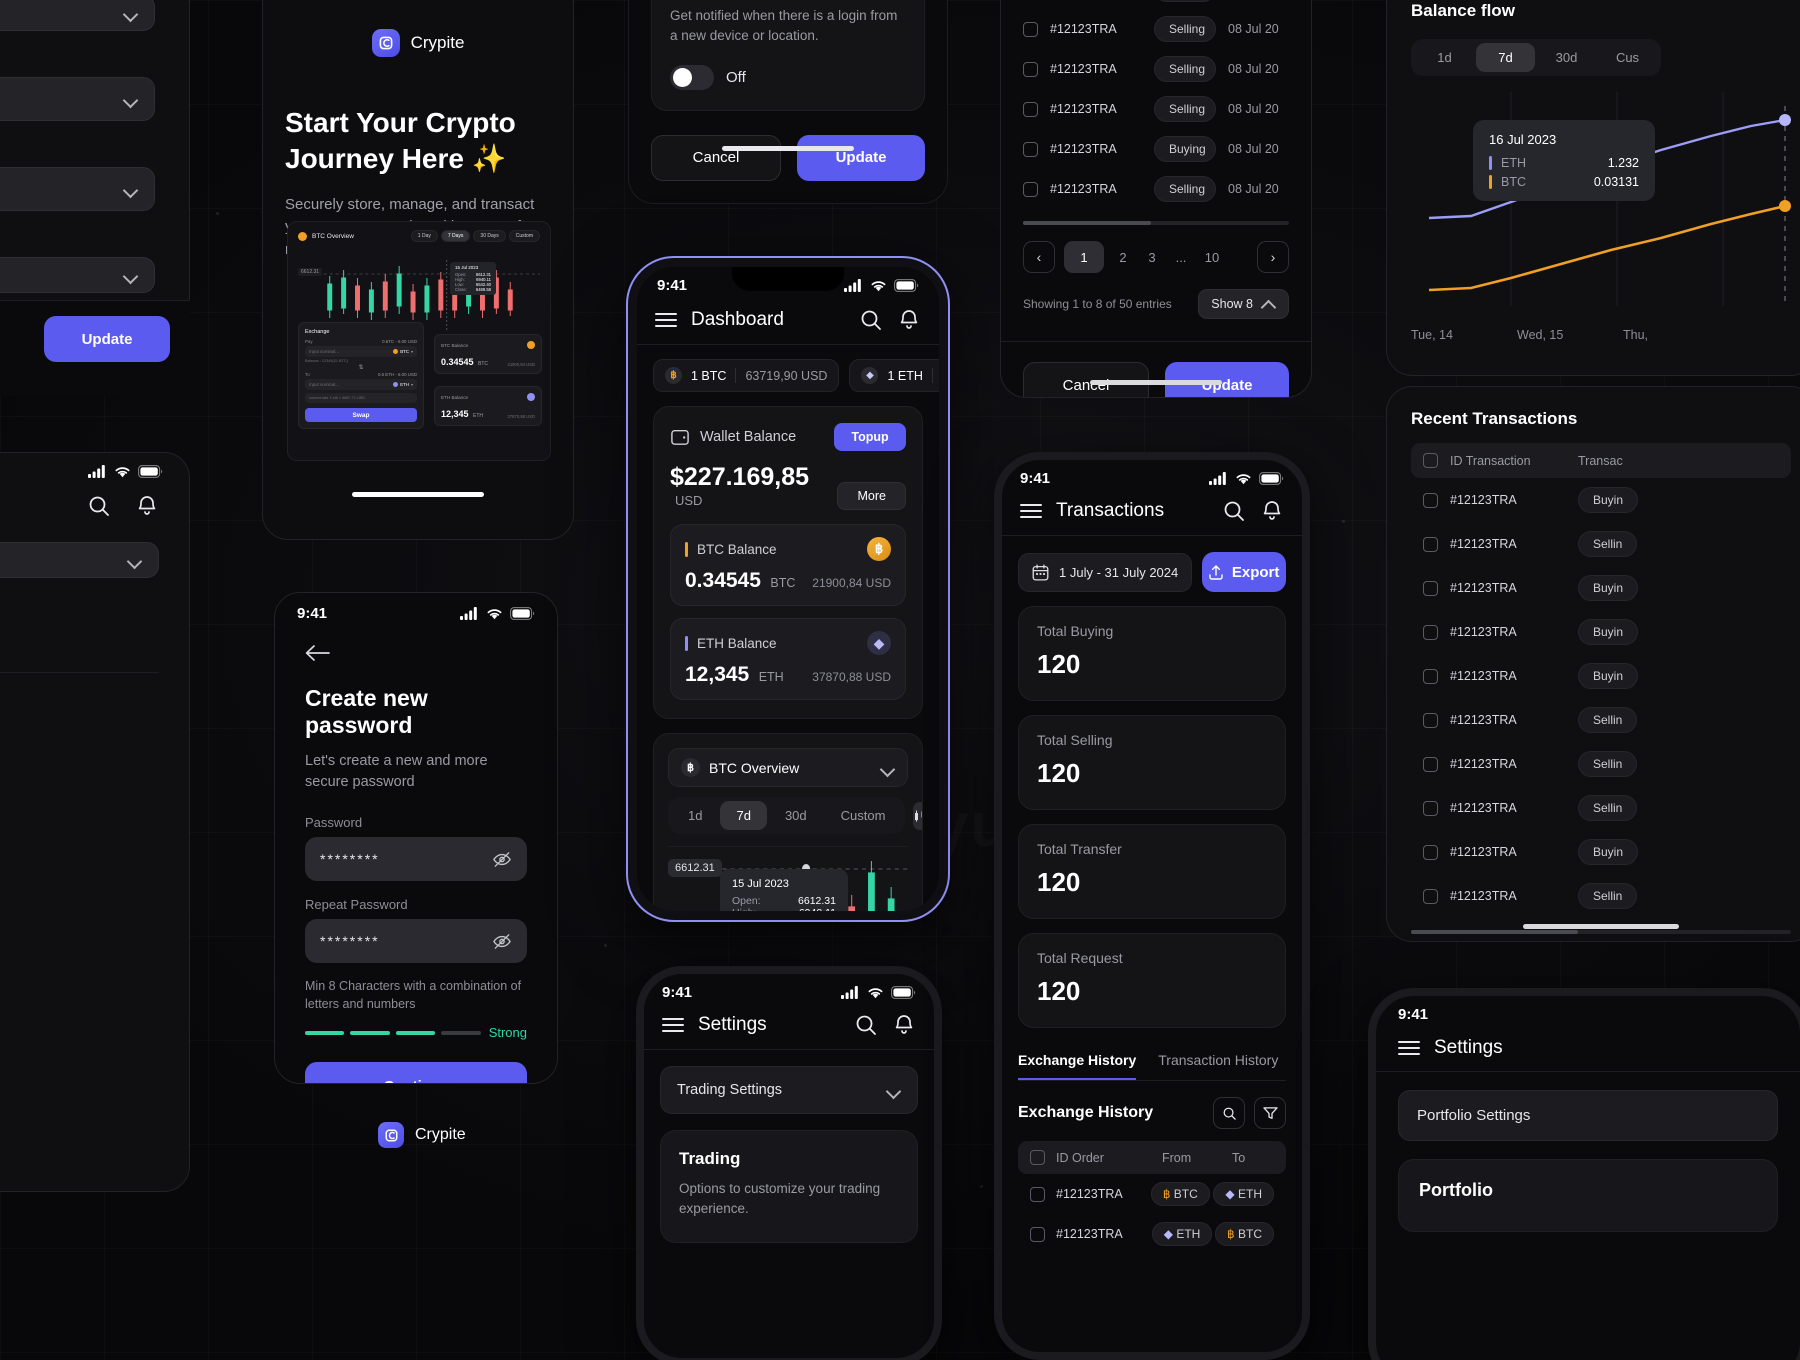 This screenshot has height=1360, width=1800. I want to click on format-select, so click(77, 275).